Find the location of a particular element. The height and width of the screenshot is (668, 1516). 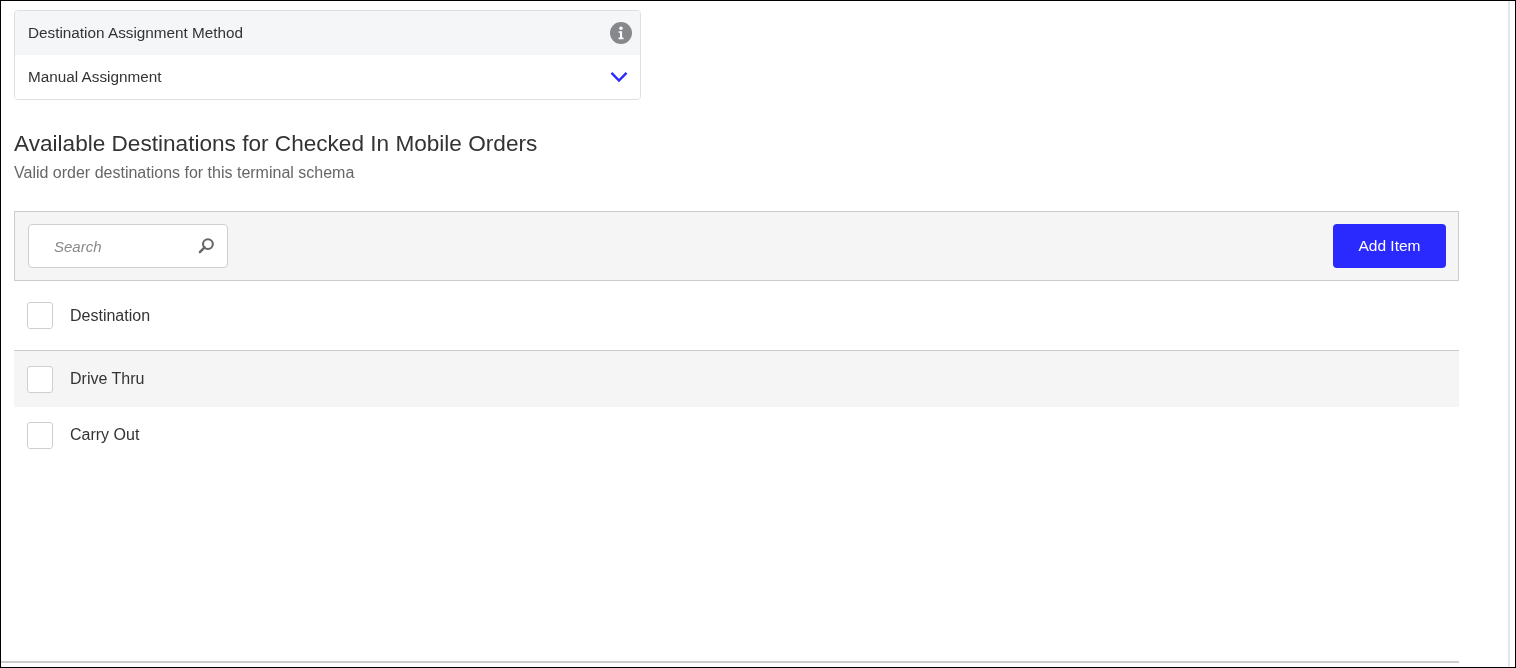

chevron-down-icon is located at coordinates (619, 77).